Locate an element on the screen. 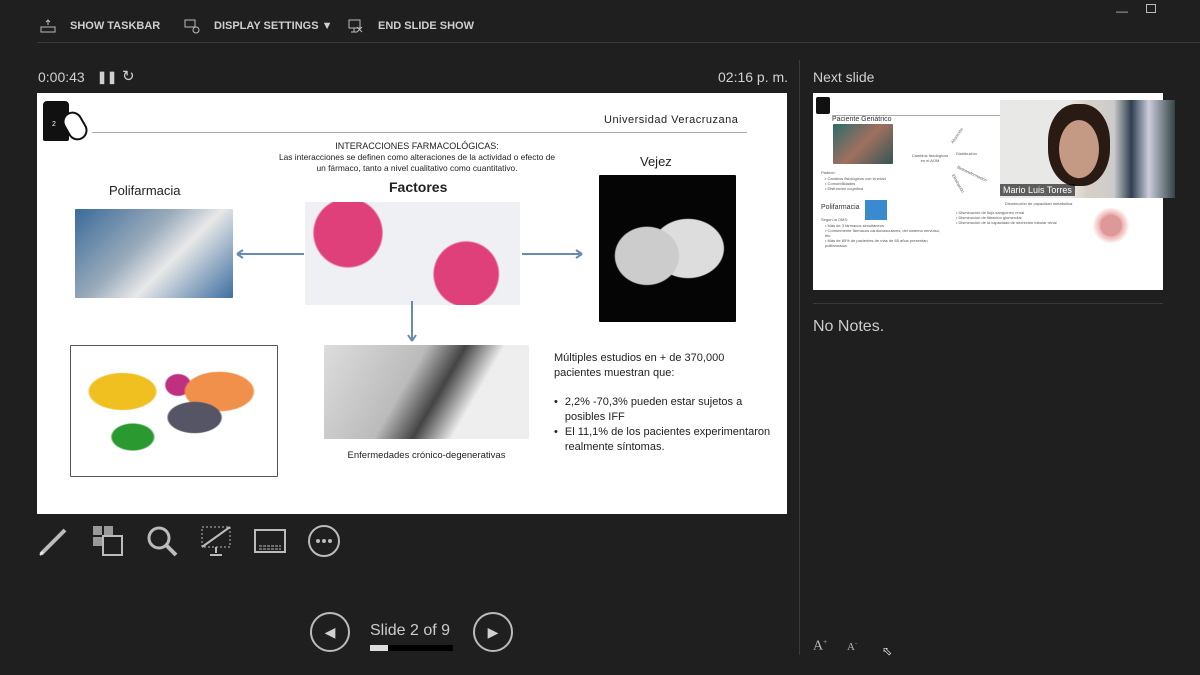 The width and height of the screenshot is (1200, 675). show-taskbar-button: SHOW TASKBAR is located at coordinates (100, 26).